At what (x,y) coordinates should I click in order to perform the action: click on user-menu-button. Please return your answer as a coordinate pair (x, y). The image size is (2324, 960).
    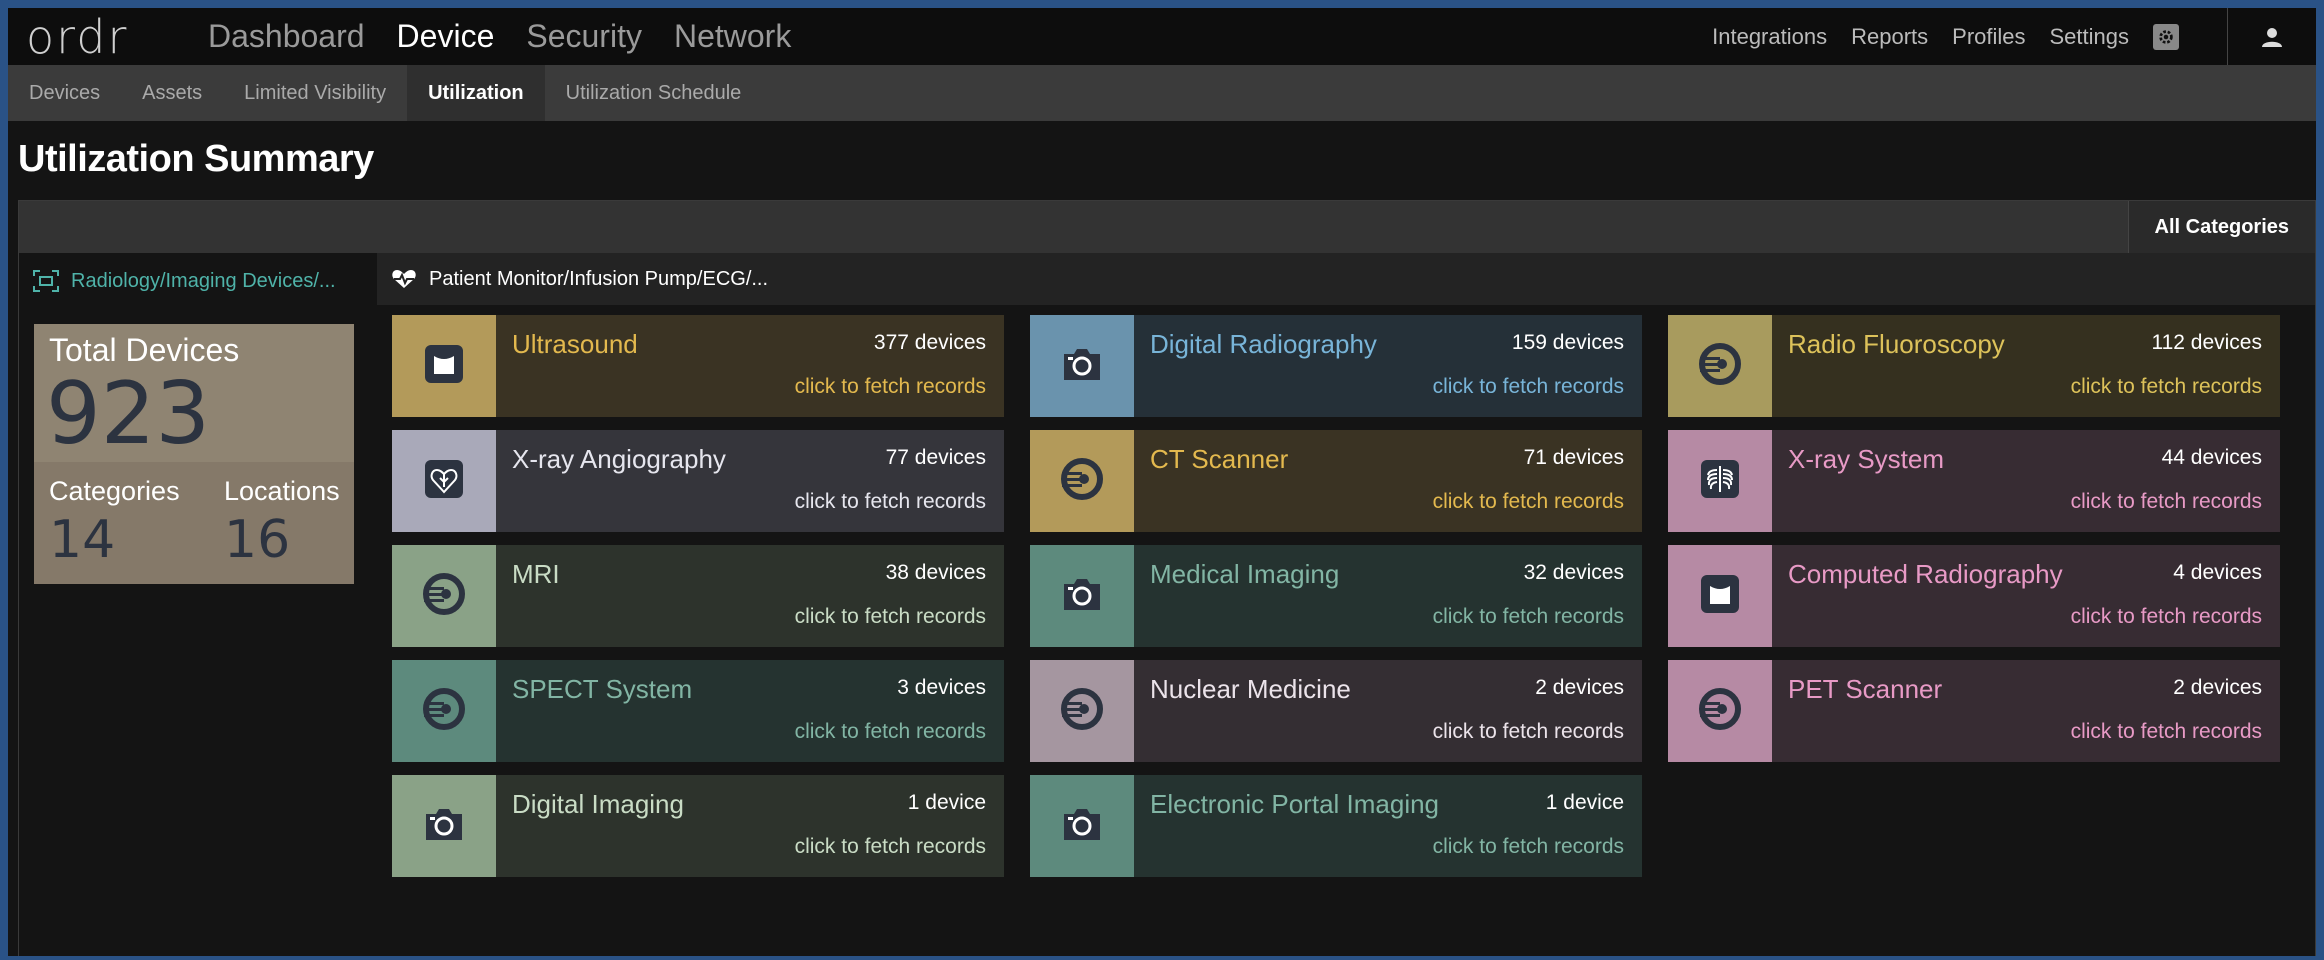
    Looking at the image, I should click on (2272, 36).